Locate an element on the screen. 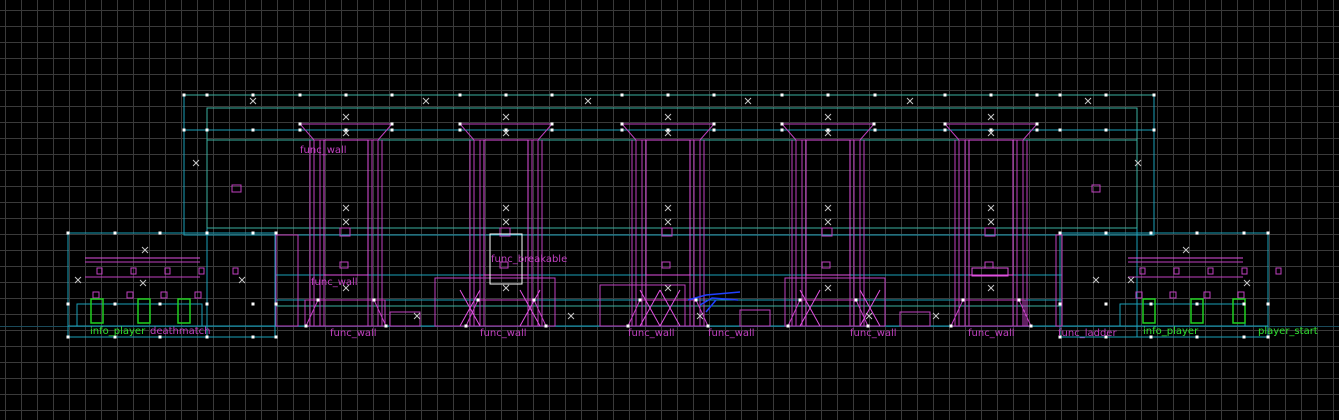  label-func-breakable: func_breakable is located at coordinates (529, 259).